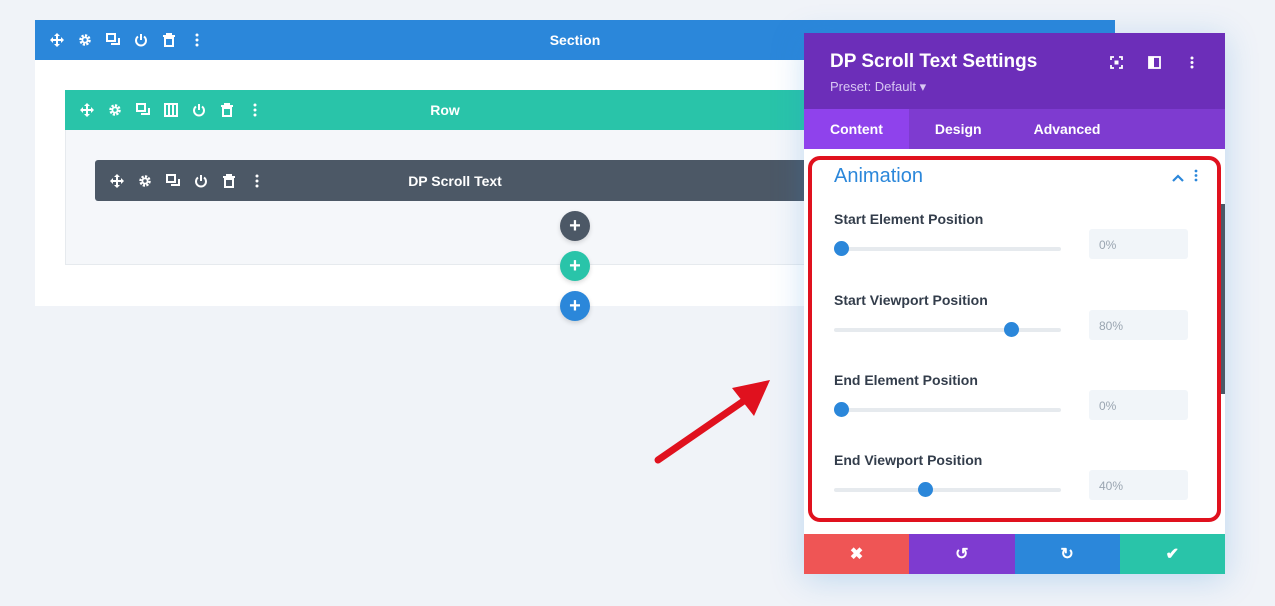 Image resolution: width=1275 pixels, height=606 pixels. Describe the element at coordinates (712, 422) in the screenshot. I see `red-arrow-icon` at that location.